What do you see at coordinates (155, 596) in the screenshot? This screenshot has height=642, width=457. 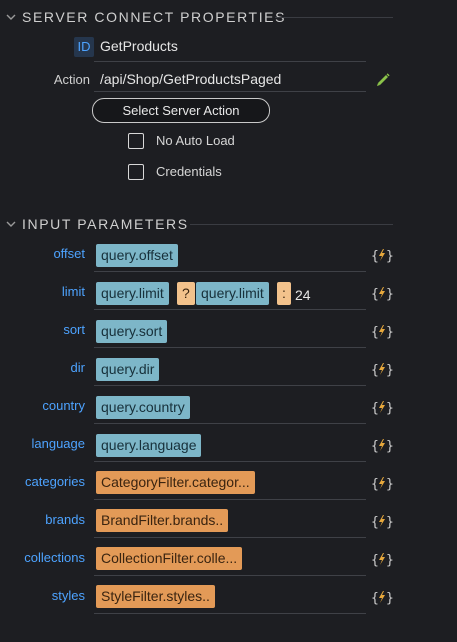 I see `param-value-styles: StyleFilter.styles..` at bounding box center [155, 596].